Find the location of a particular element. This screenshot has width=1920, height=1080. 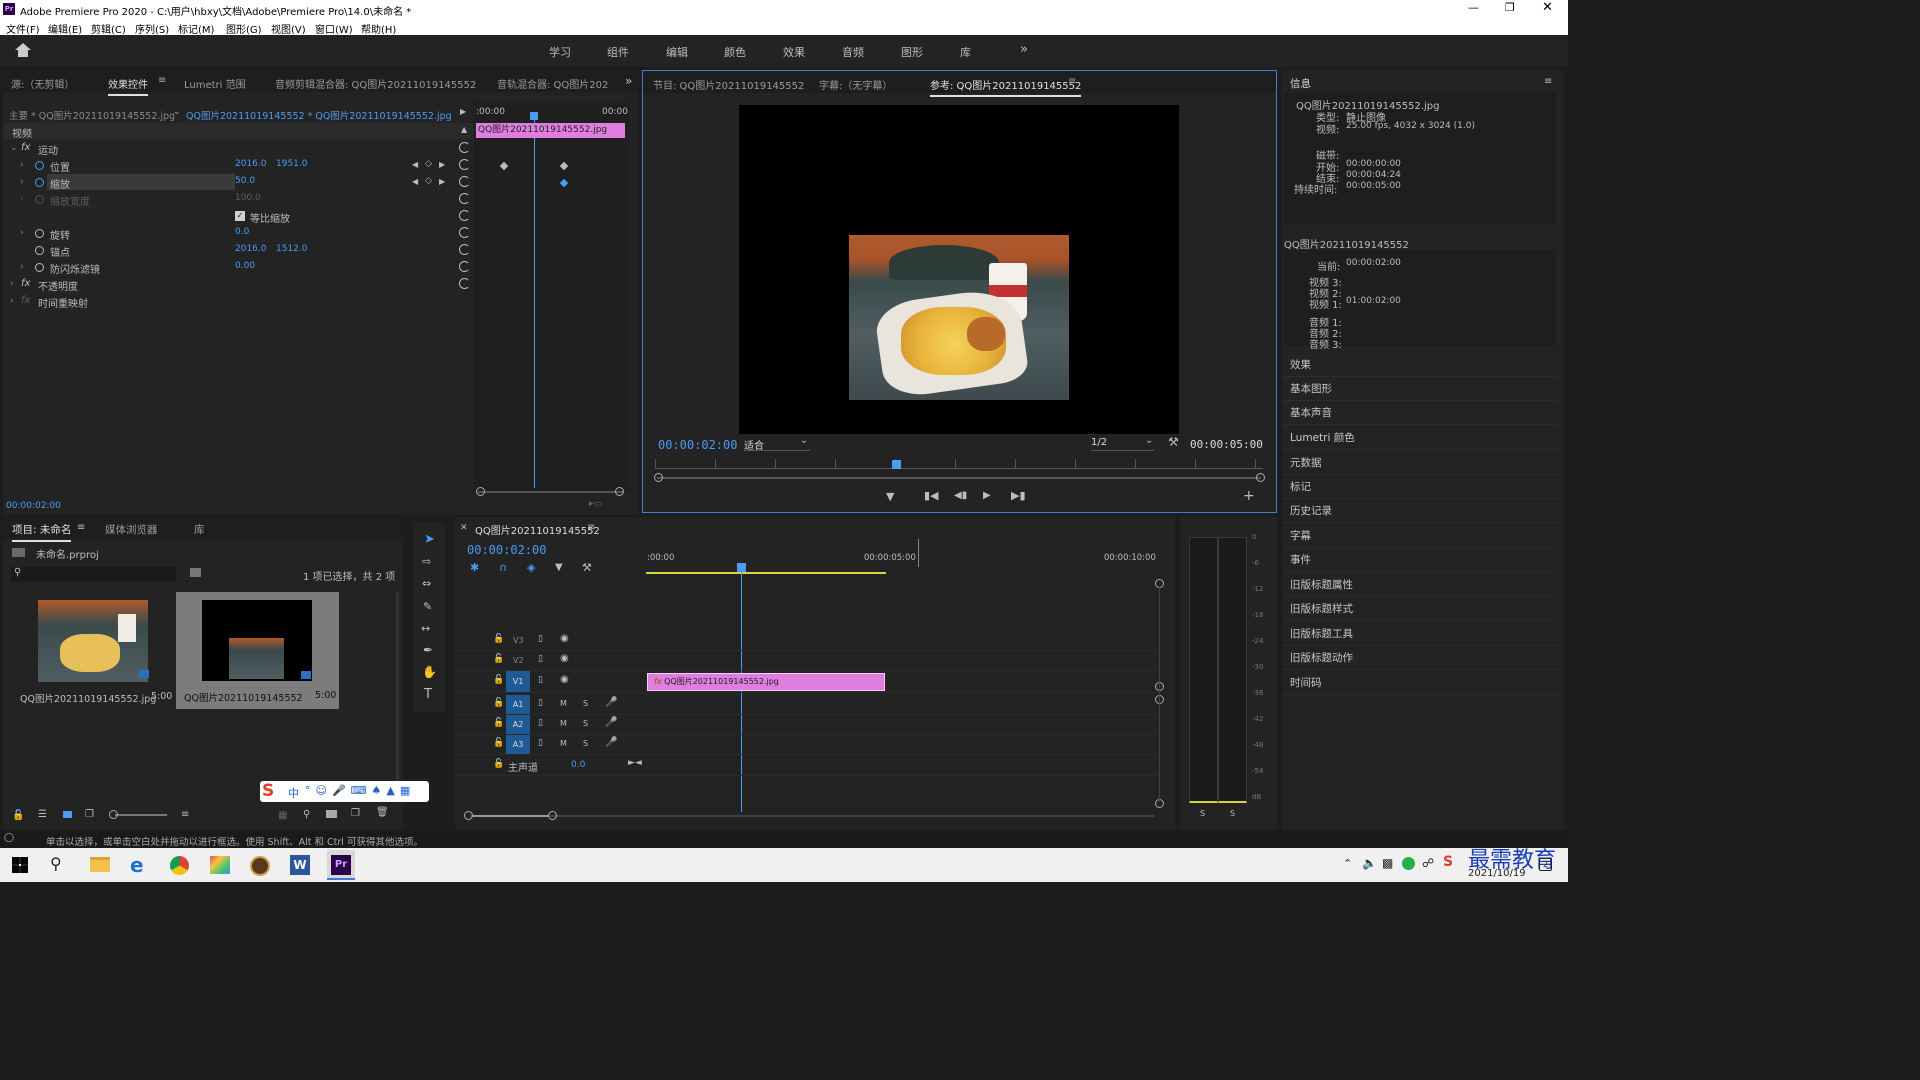

tab-program: 节目: QQ图片20211019145552 is located at coordinates (728, 84).